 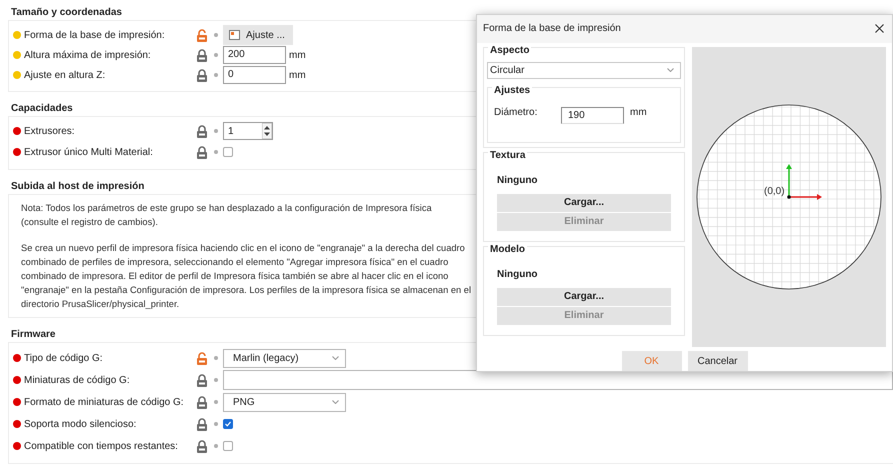 I want to click on section-title: Subida al host de impresión, so click(x=77, y=187).